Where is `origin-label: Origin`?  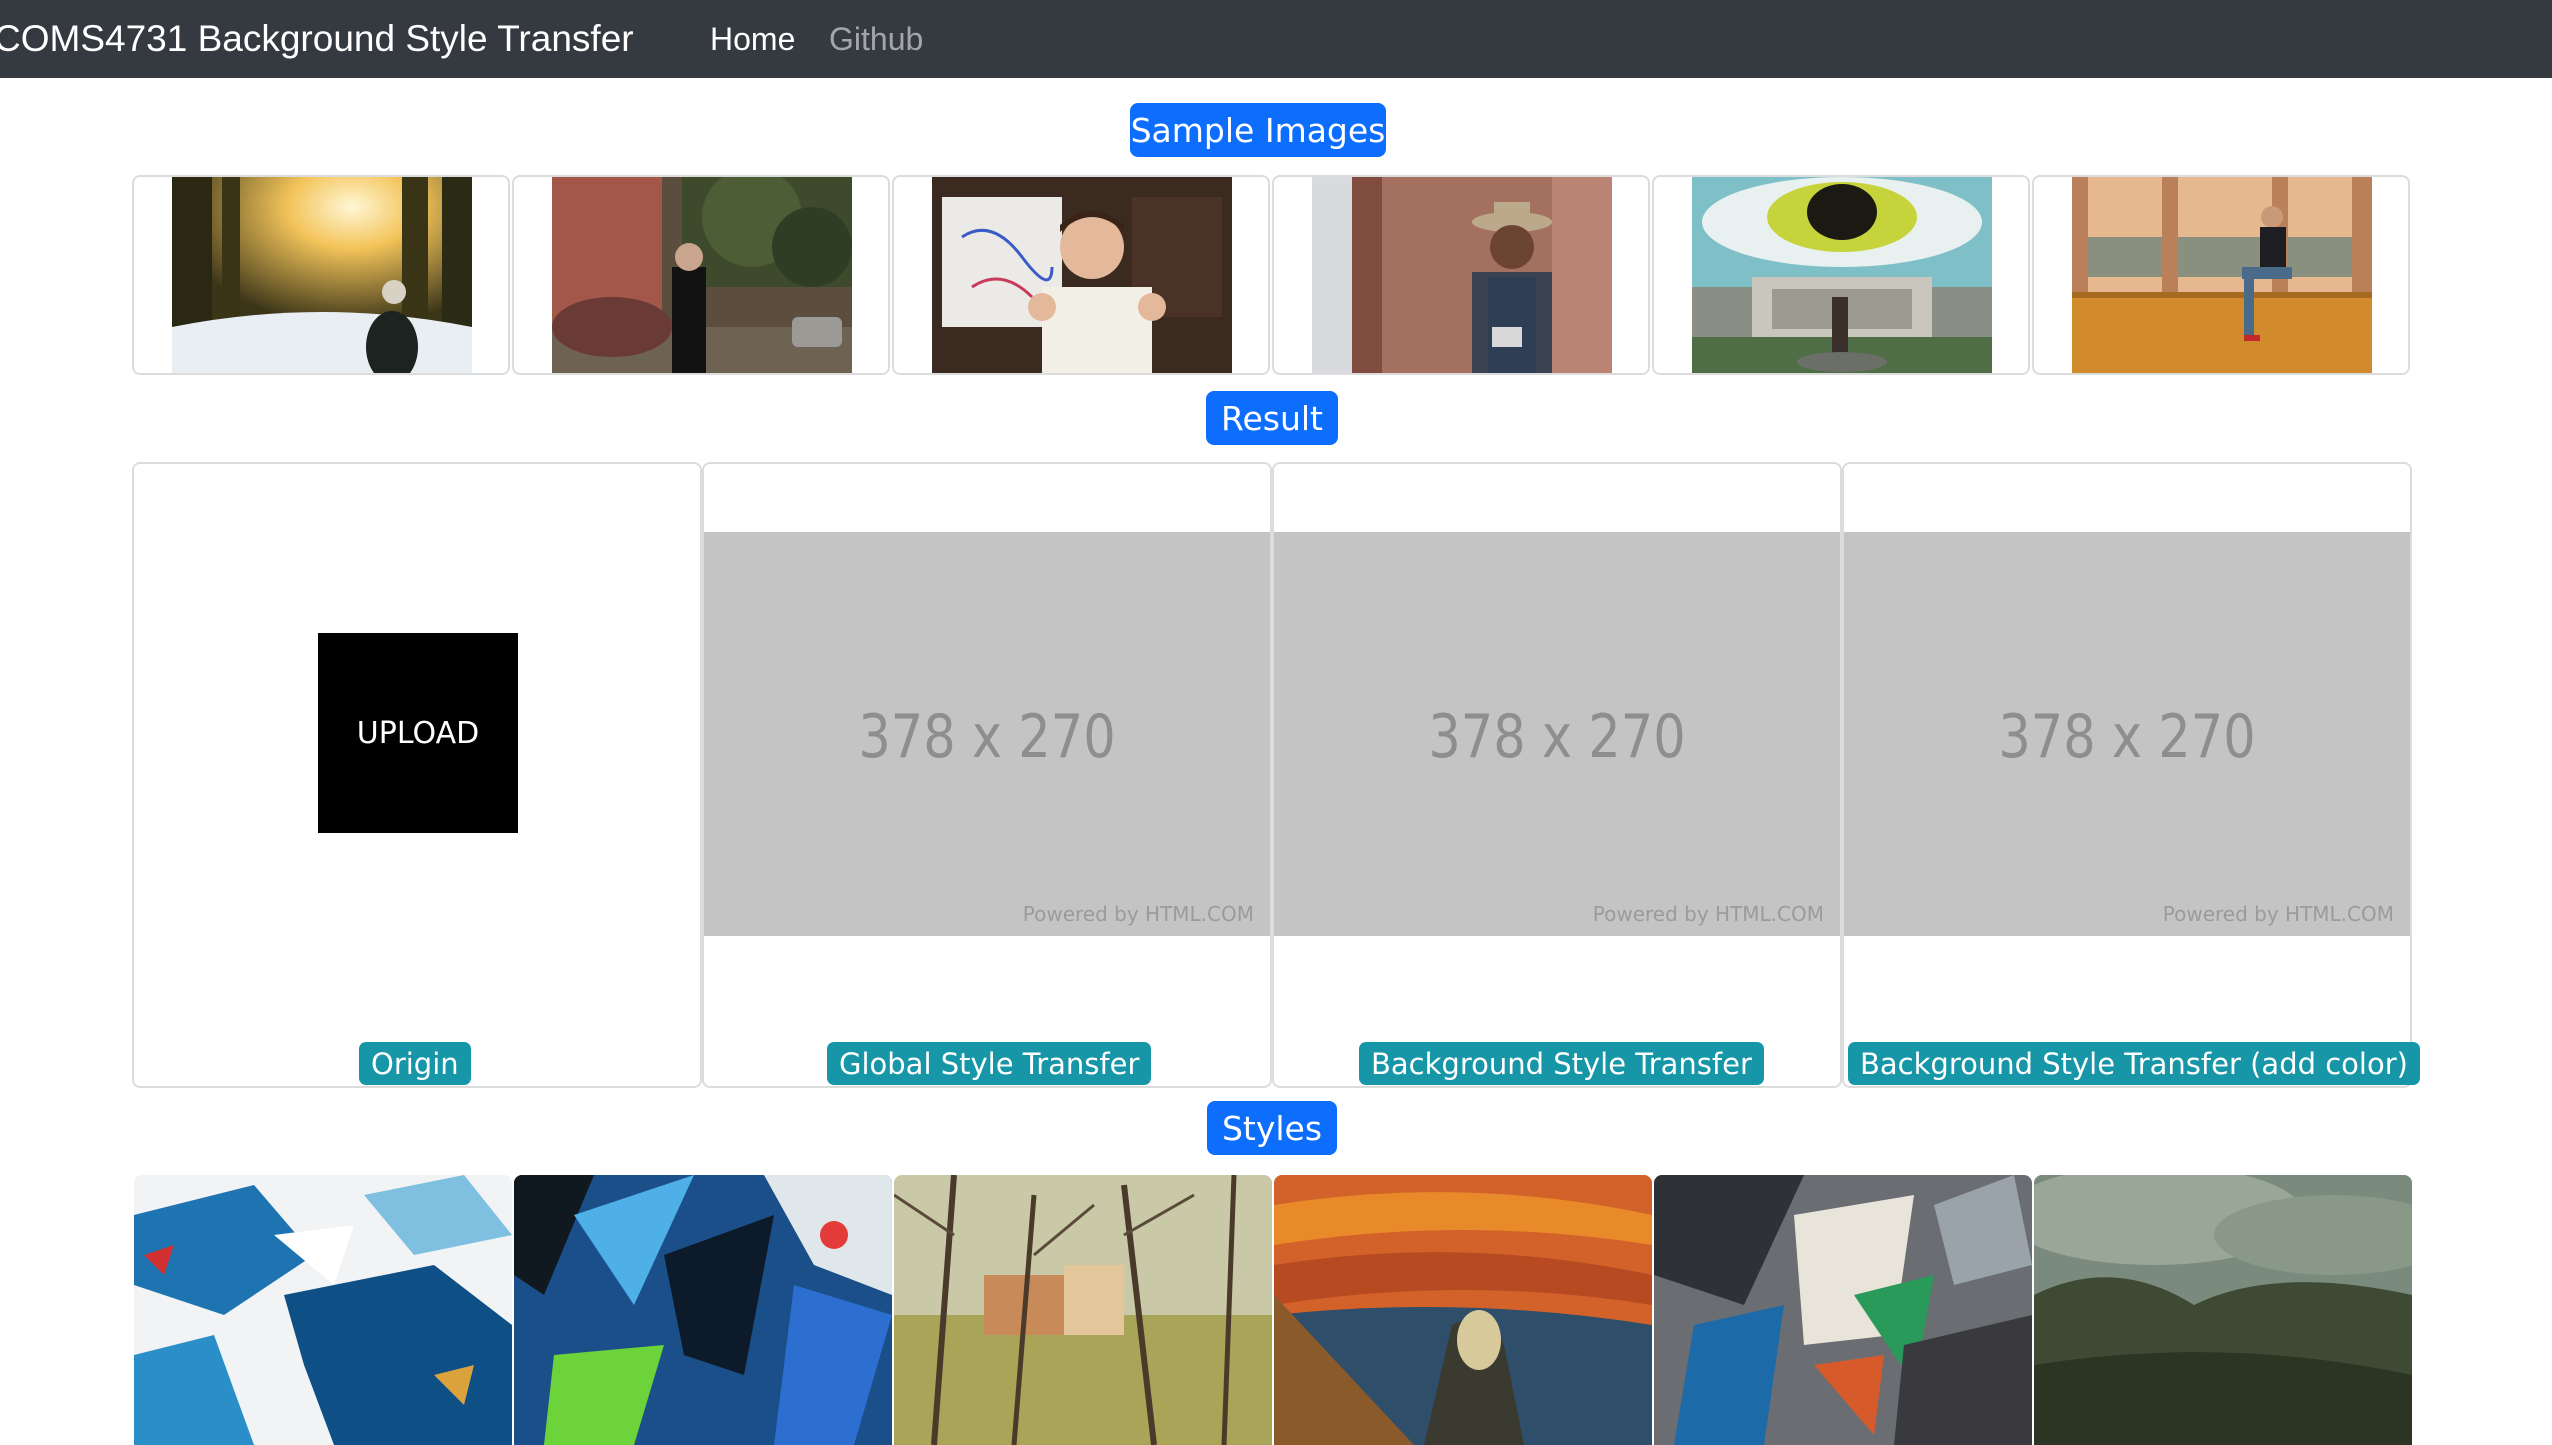
origin-label: Origin is located at coordinates (415, 1063).